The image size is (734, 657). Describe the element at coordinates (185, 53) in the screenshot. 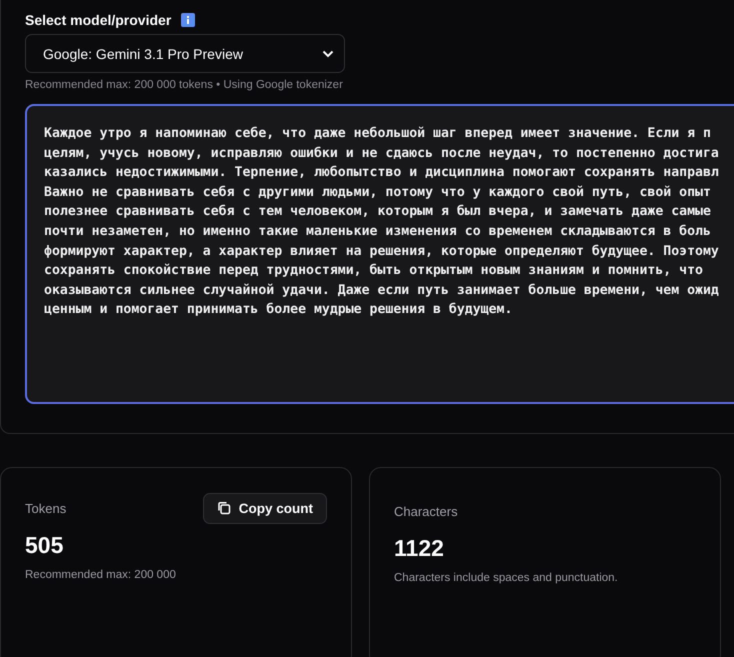

I see `model-dropdown: Google: Gemini 3.1 Pro Preview` at that location.